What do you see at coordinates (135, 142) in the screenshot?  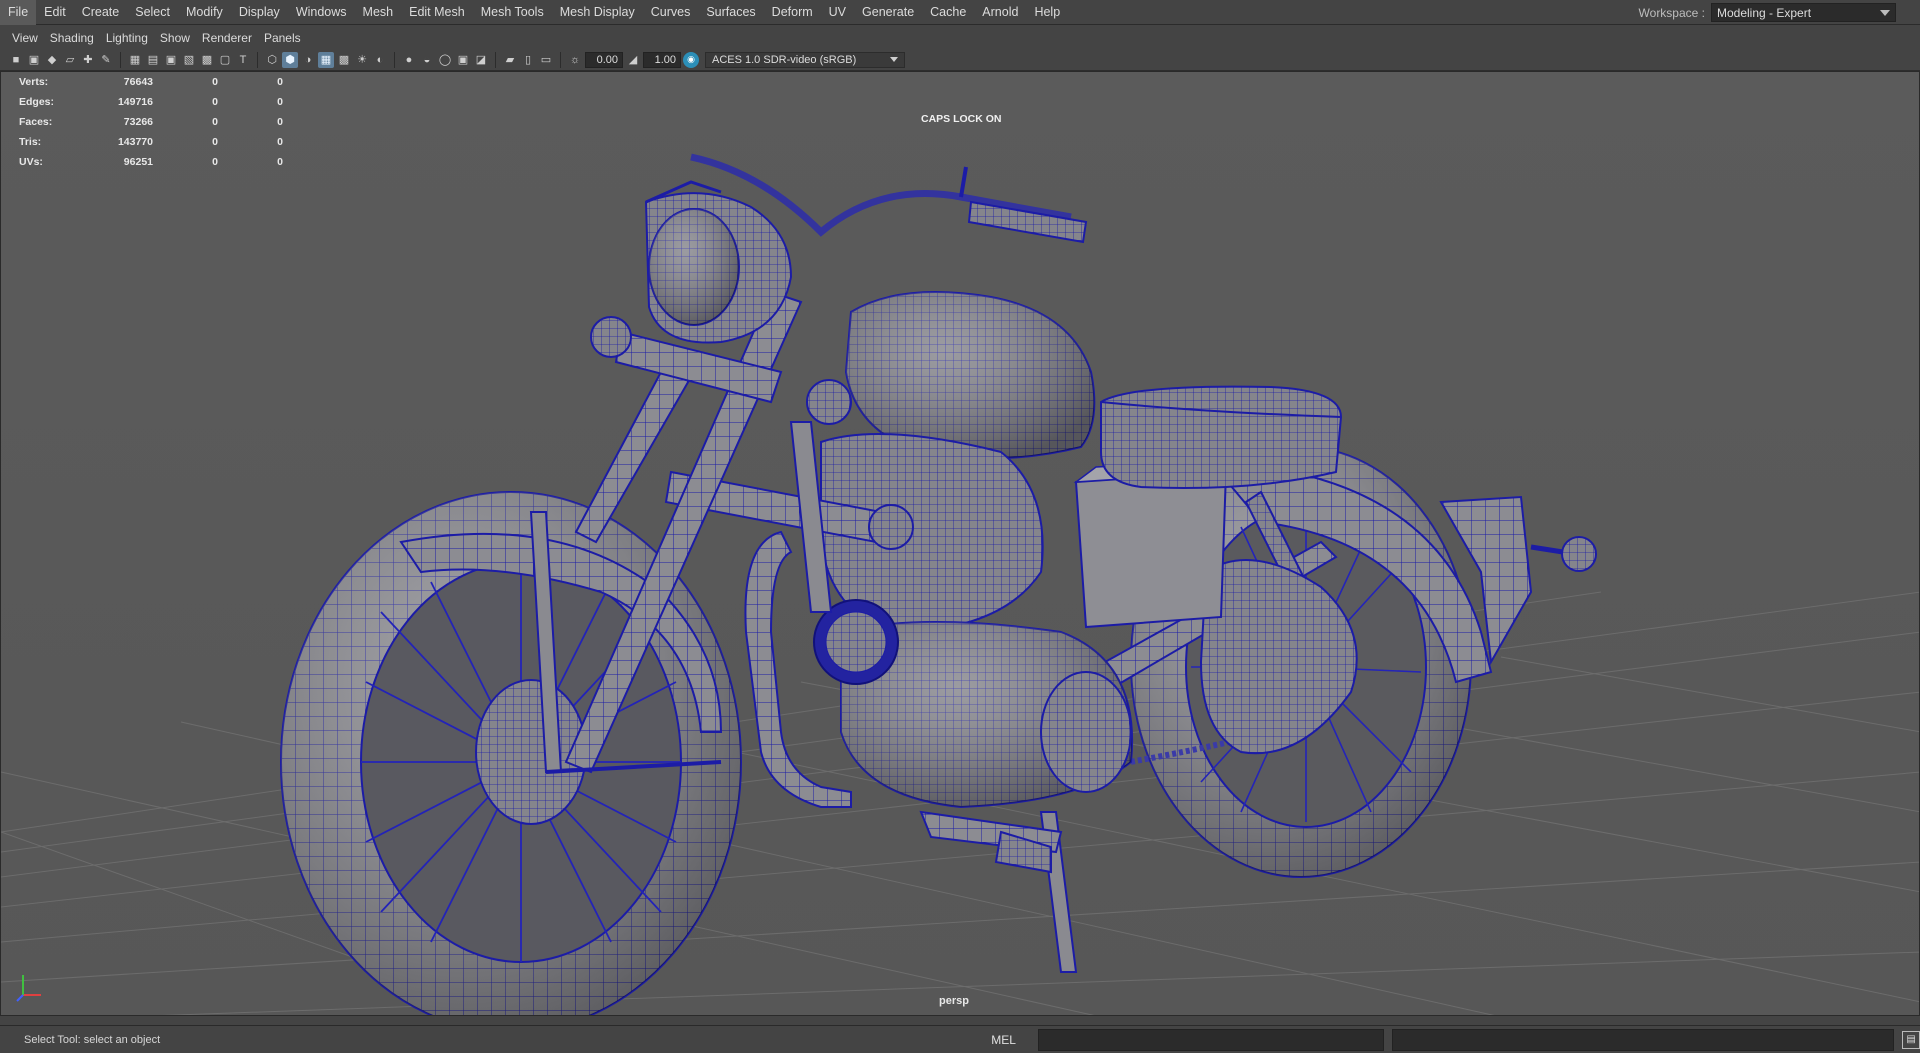 I see `stat-value: 143770` at bounding box center [135, 142].